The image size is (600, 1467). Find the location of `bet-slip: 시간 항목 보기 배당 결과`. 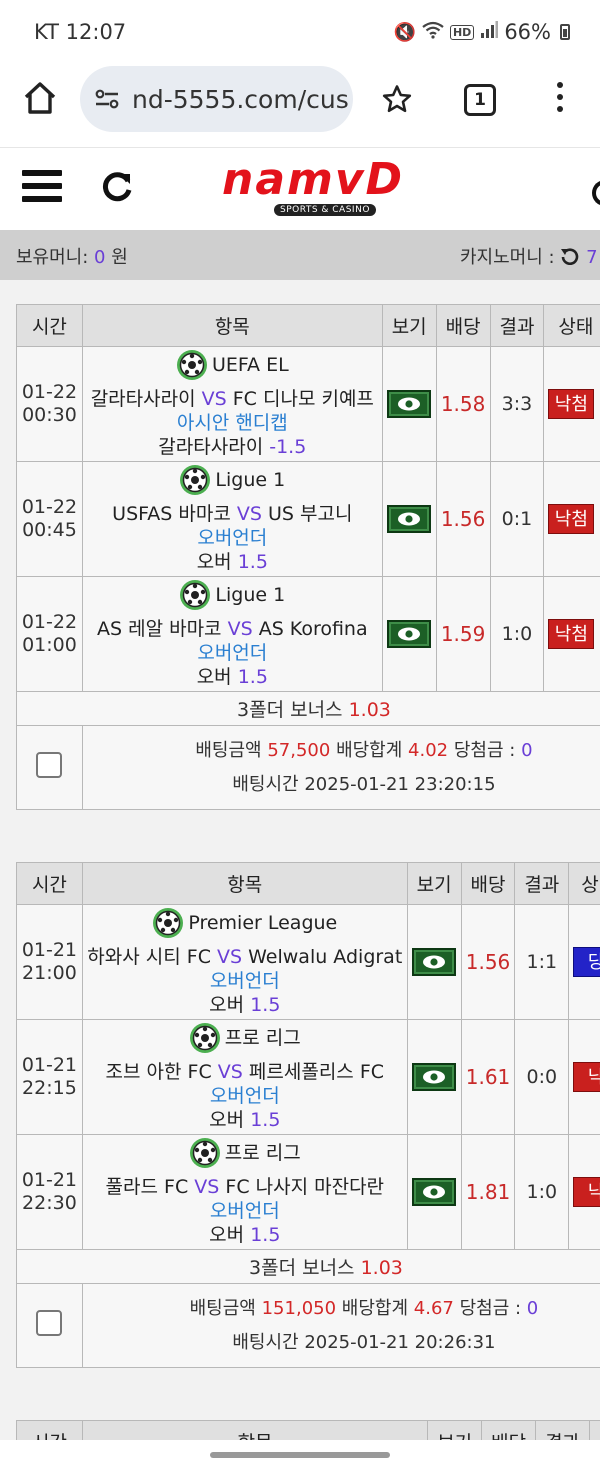

bet-slip: 시간 항목 보기 배당 결과 is located at coordinates (308, 1430).